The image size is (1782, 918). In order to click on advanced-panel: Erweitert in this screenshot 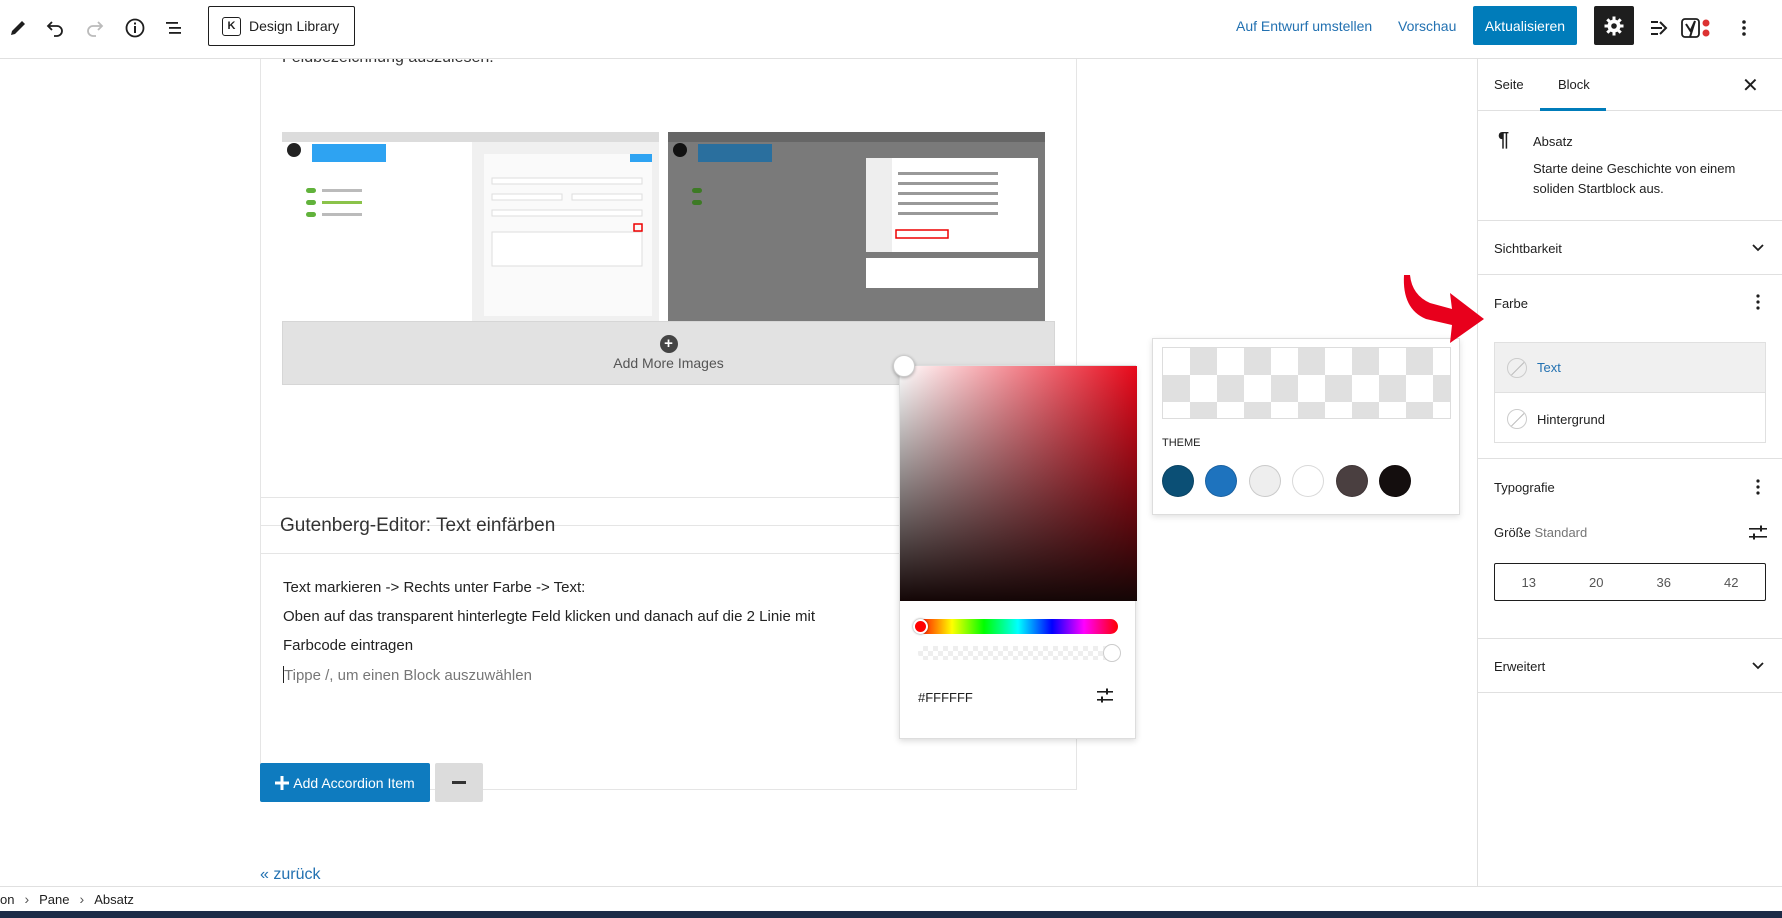, I will do `click(1630, 666)`.